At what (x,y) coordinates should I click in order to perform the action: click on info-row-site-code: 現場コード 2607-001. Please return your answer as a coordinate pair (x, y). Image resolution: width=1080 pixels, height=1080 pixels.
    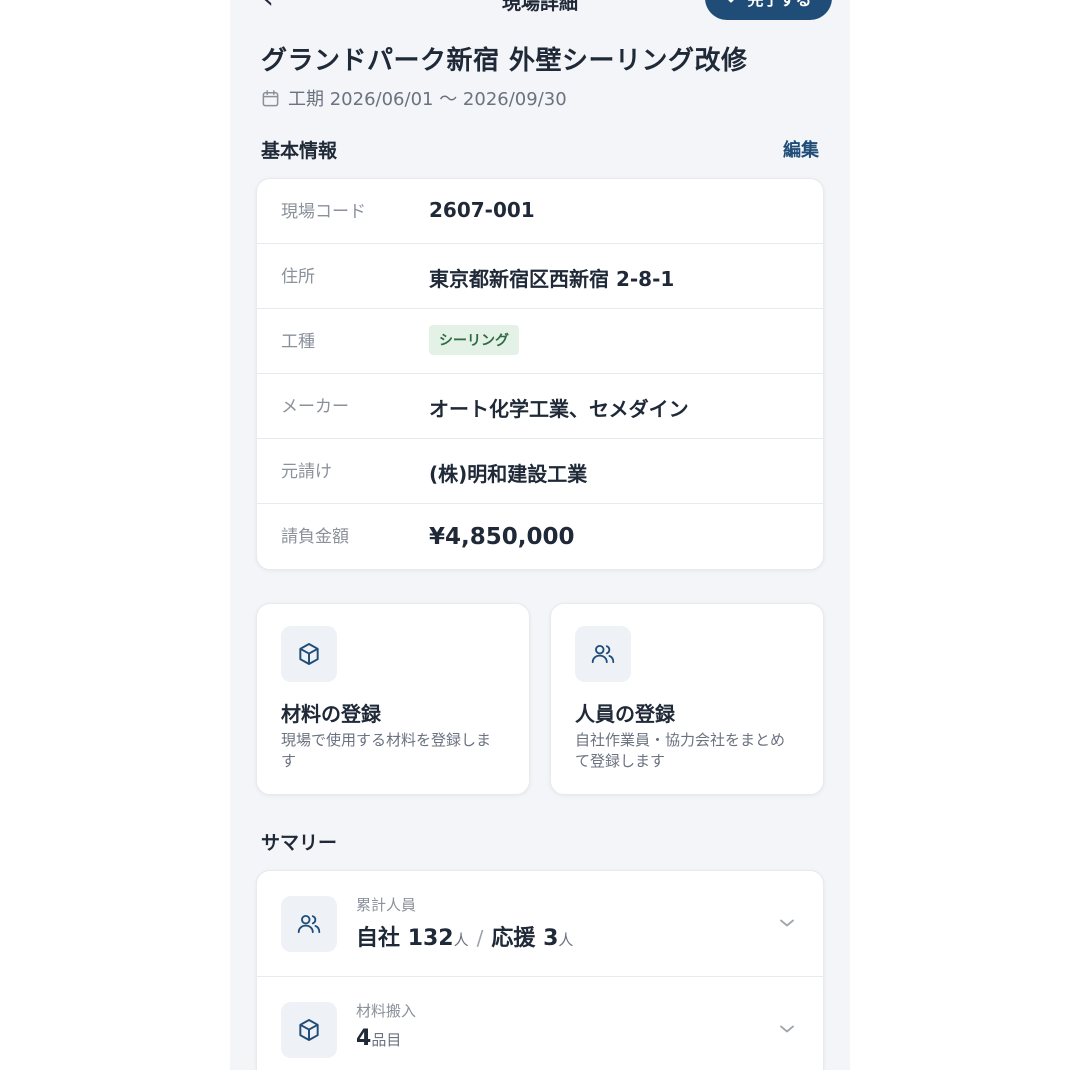
    Looking at the image, I should click on (540, 211).